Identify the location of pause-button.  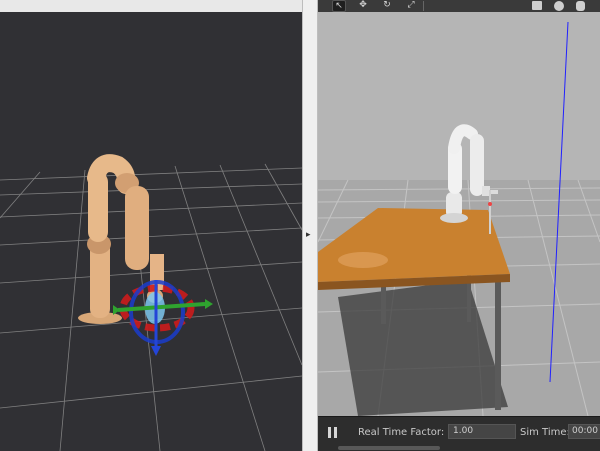
(333, 433).